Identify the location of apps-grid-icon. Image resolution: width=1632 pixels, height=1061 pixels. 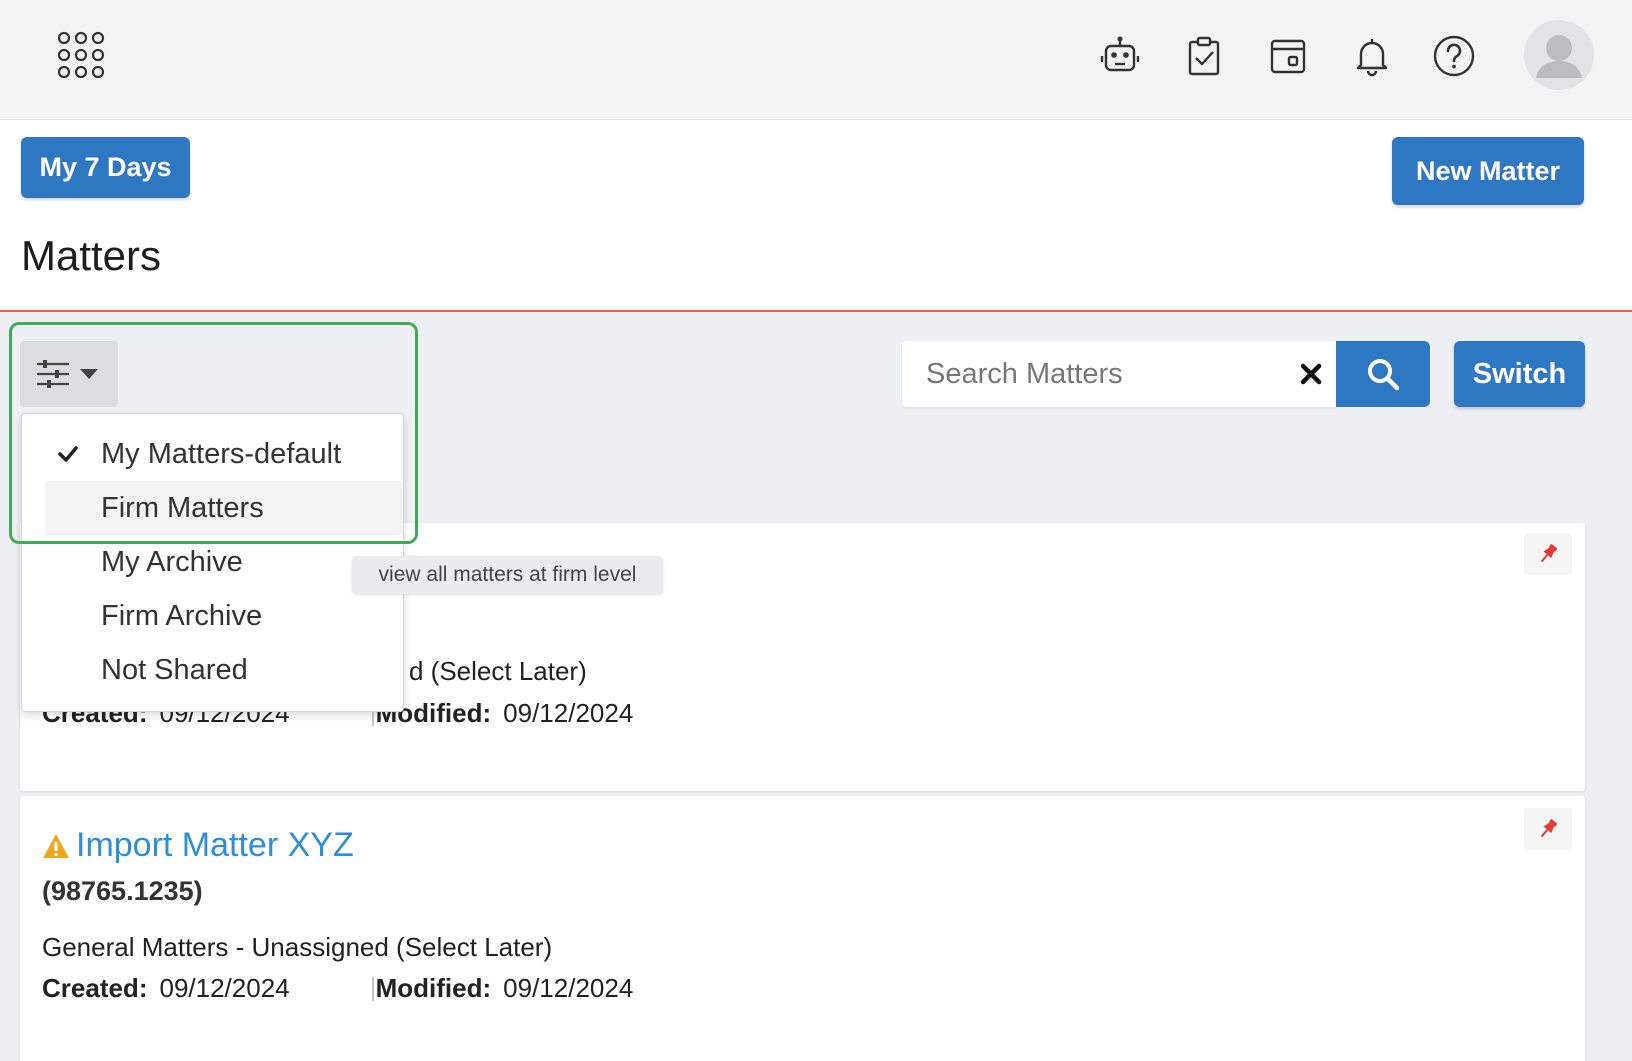
(81, 55).